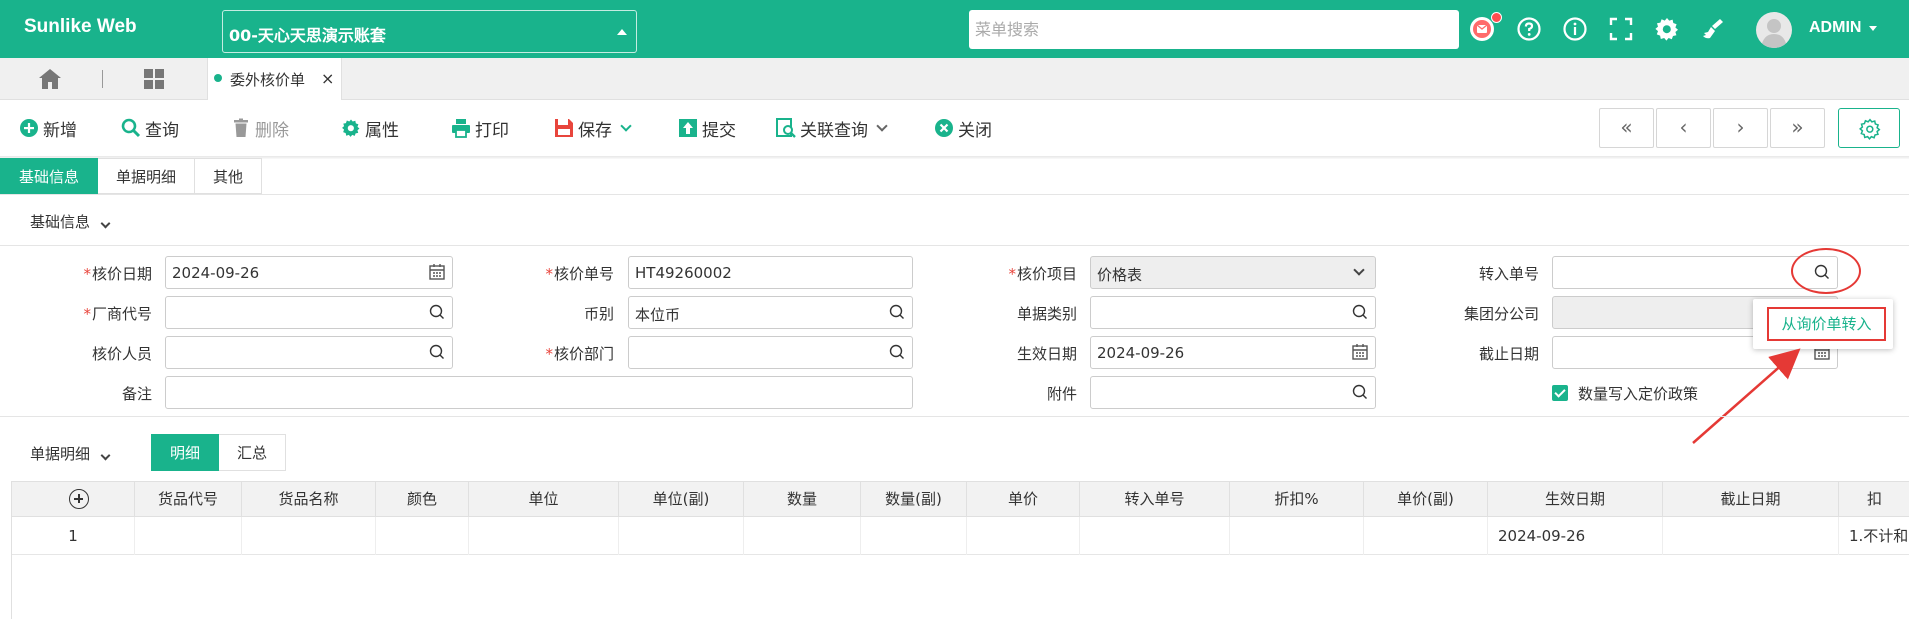 This screenshot has height=619, width=1909. What do you see at coordinates (253, 452) in the screenshot?
I see `tab-summary: 汇总` at bounding box center [253, 452].